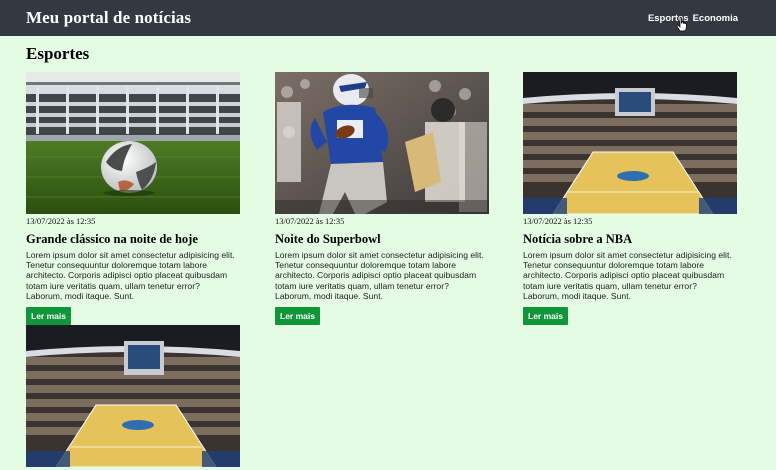 The width and height of the screenshot is (776, 470). Describe the element at coordinates (108, 18) in the screenshot. I see `site-brand: Meu portal de notícias` at that location.